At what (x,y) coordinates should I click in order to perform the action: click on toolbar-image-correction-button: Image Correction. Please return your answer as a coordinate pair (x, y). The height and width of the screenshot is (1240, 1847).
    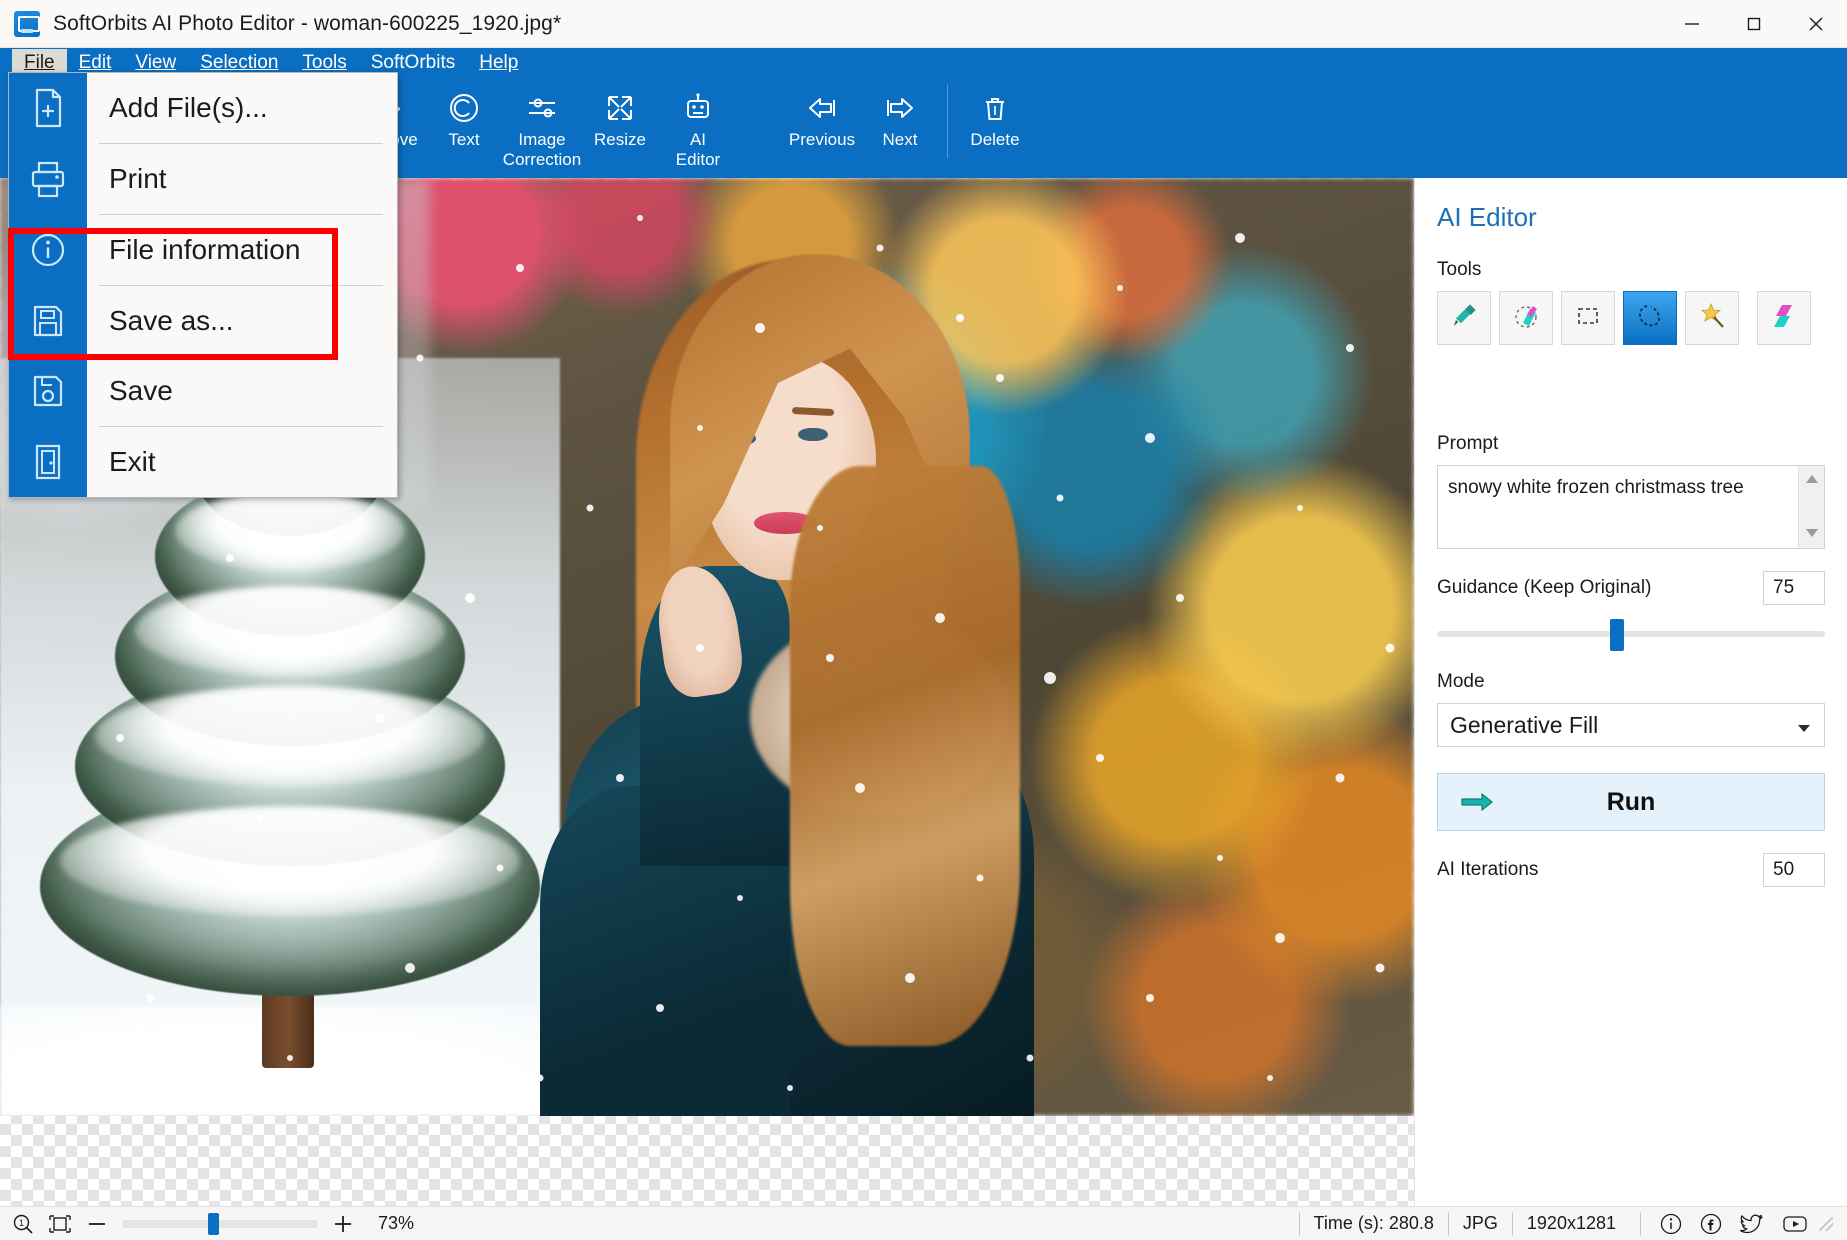
    Looking at the image, I should click on (542, 124).